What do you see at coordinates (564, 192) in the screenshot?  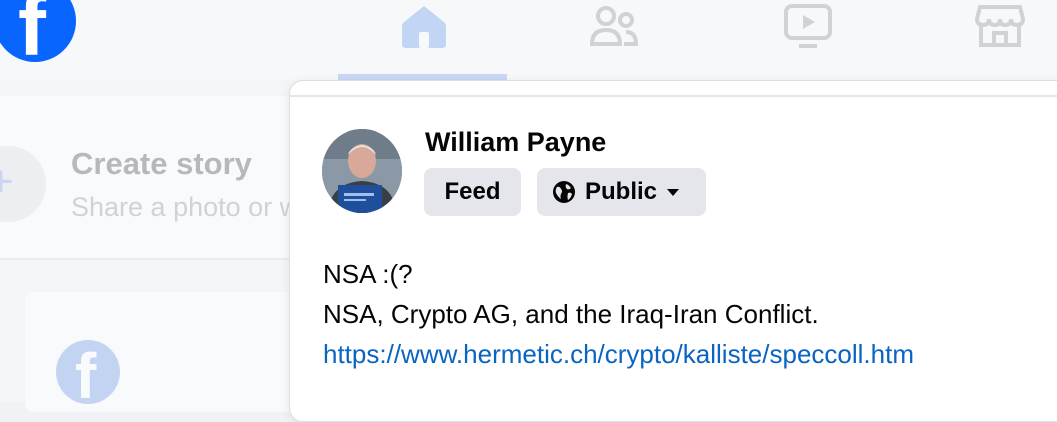 I see `globe-icon` at bounding box center [564, 192].